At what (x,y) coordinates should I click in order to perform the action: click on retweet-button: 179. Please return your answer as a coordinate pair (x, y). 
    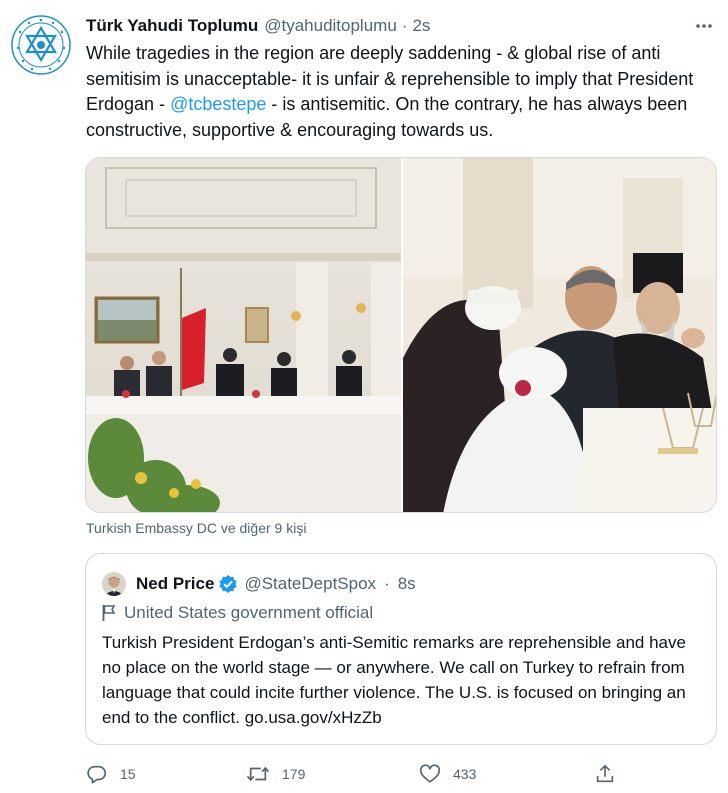
    Looking at the image, I should click on (275, 774).